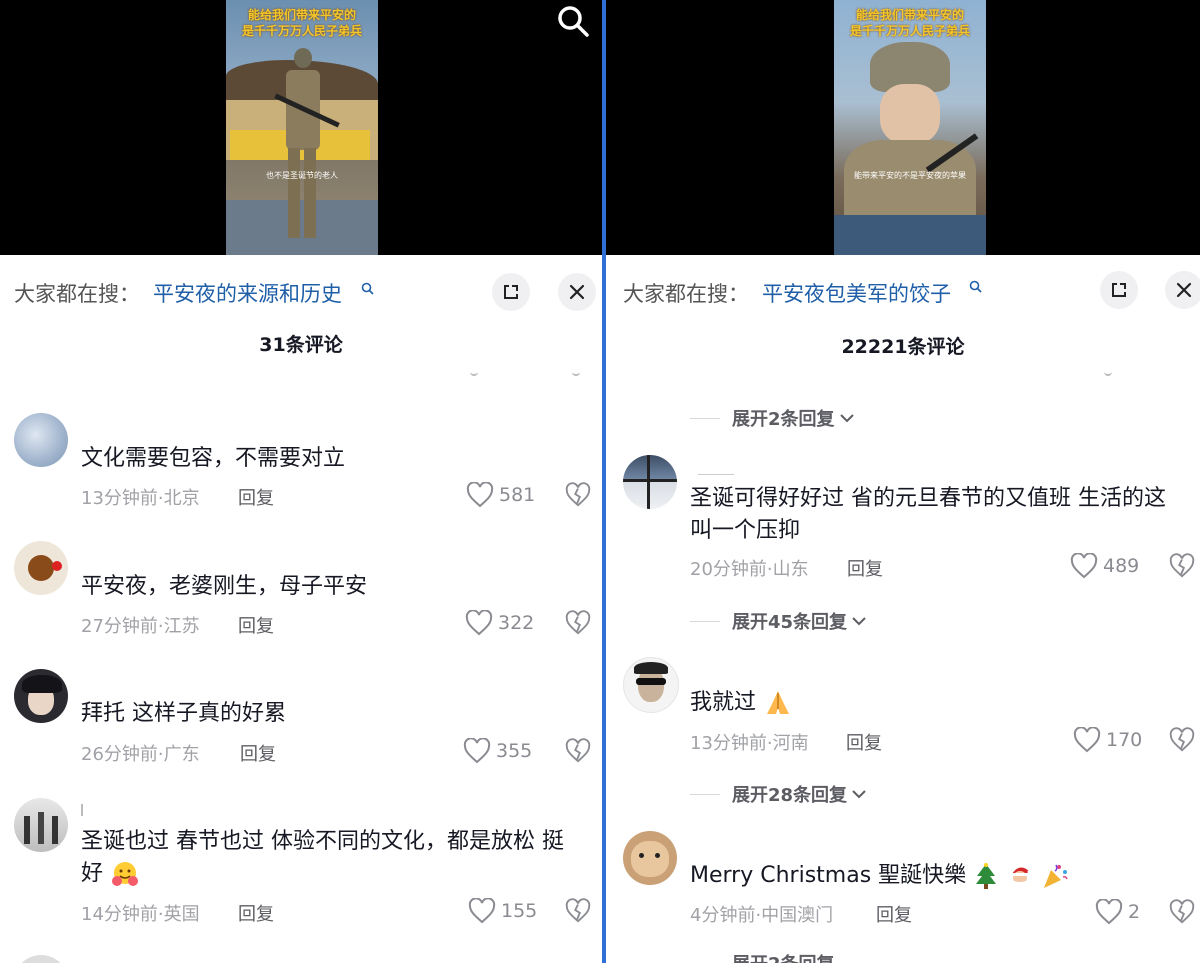 This screenshot has width=1200, height=963. What do you see at coordinates (307, 148) in the screenshot?
I see `soldier-figure` at bounding box center [307, 148].